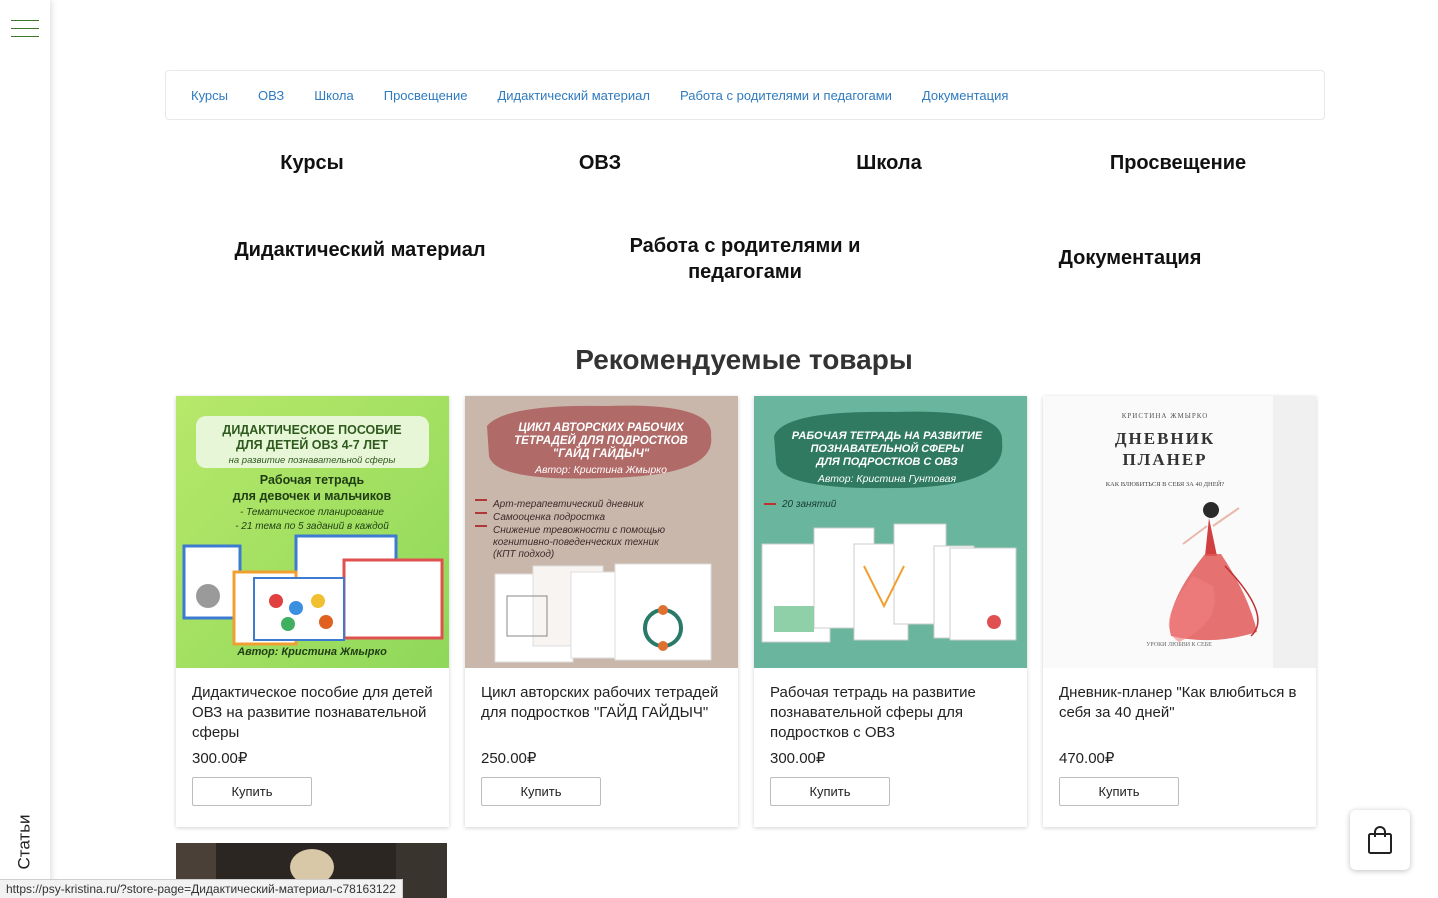  What do you see at coordinates (1165, 484) in the screenshot?
I see `cover4-t3: КАК ВЛЮБИТЬСЯ В СЕБЯ ЗА 40 ДНЕЙ?` at bounding box center [1165, 484].